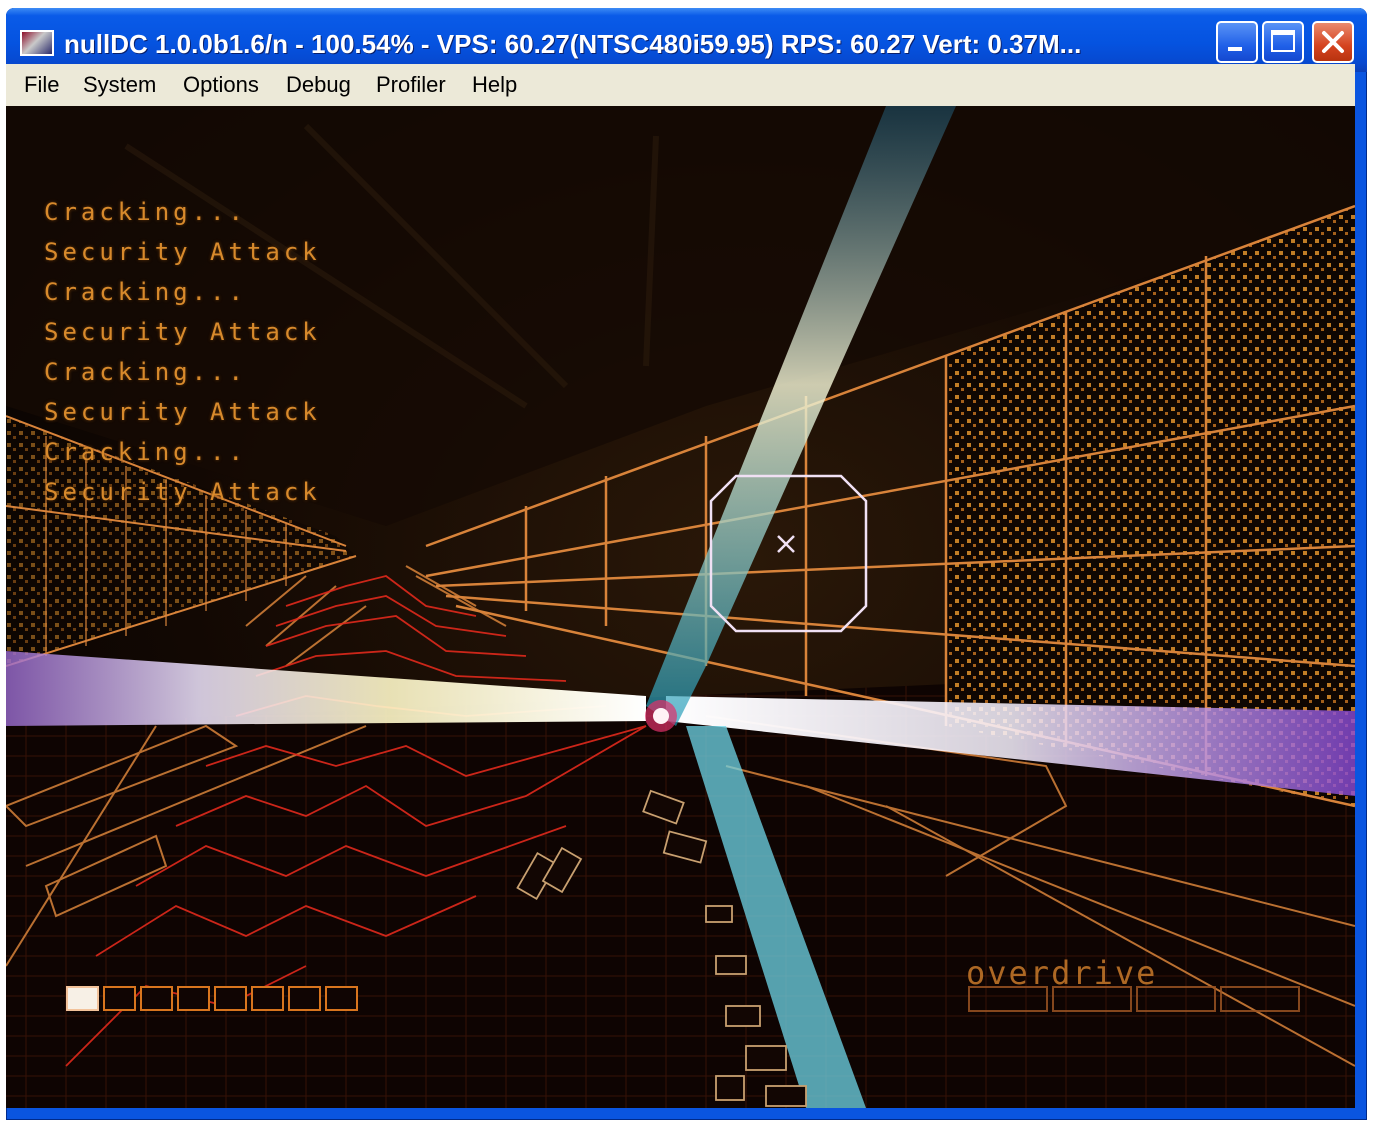 This screenshot has width=1375, height=1124. I want to click on close-button, so click(1333, 42).